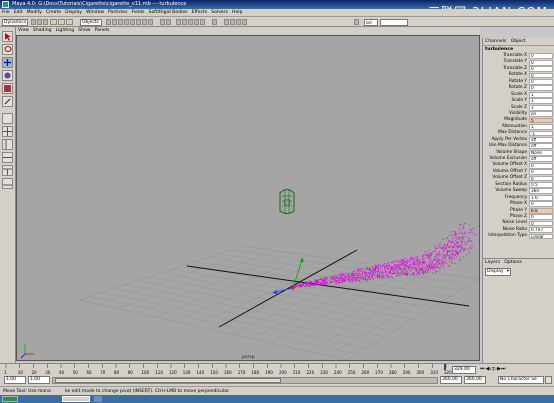 The height and width of the screenshot is (403, 554). Describe the element at coordinates (518, 41) in the screenshot. I see `channel-box-menu-object: Object` at that location.